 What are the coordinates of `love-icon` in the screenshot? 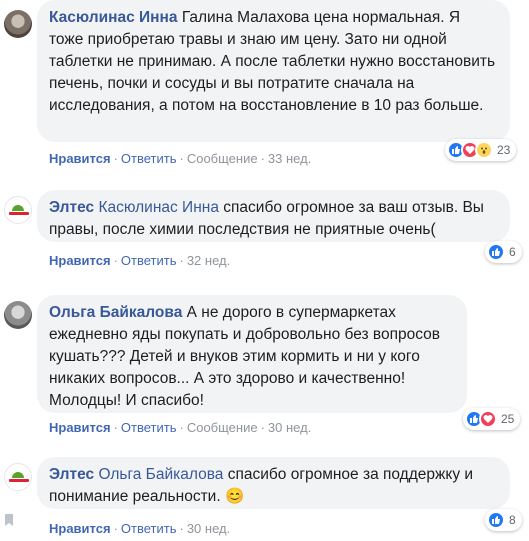 It's located at (488, 419).